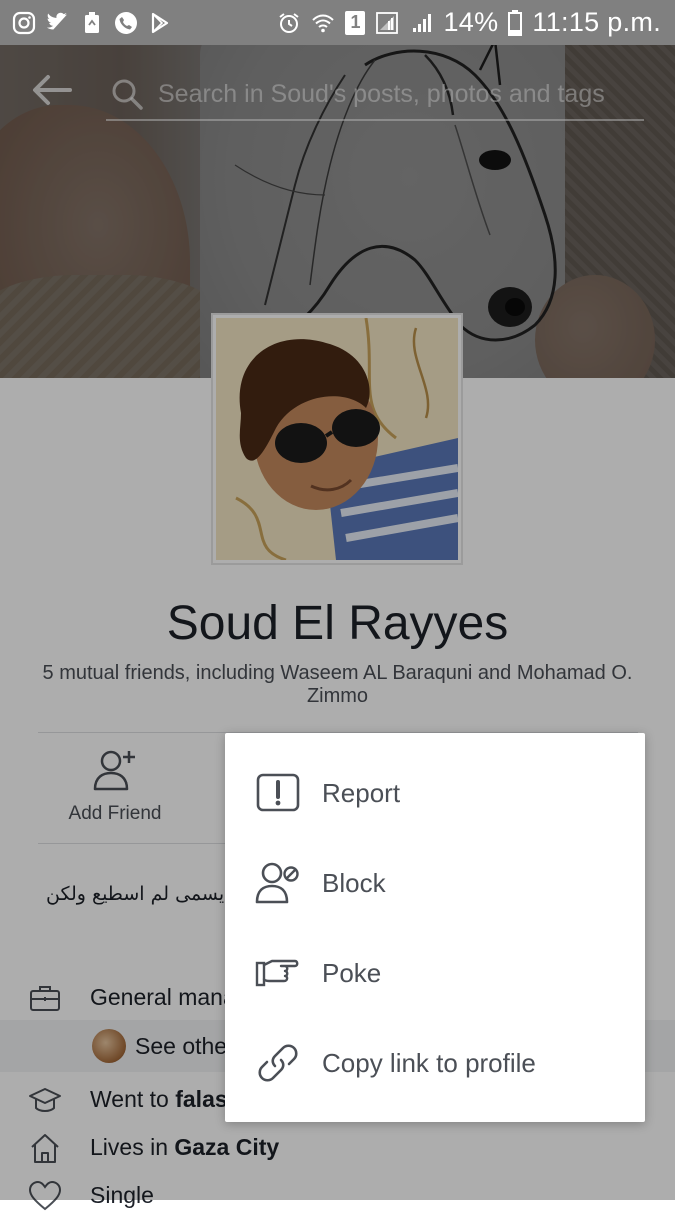 Image resolution: width=675 pixels, height=1216 pixels. What do you see at coordinates (596, 22) in the screenshot?
I see `clock: 11:15 p.m.` at bounding box center [596, 22].